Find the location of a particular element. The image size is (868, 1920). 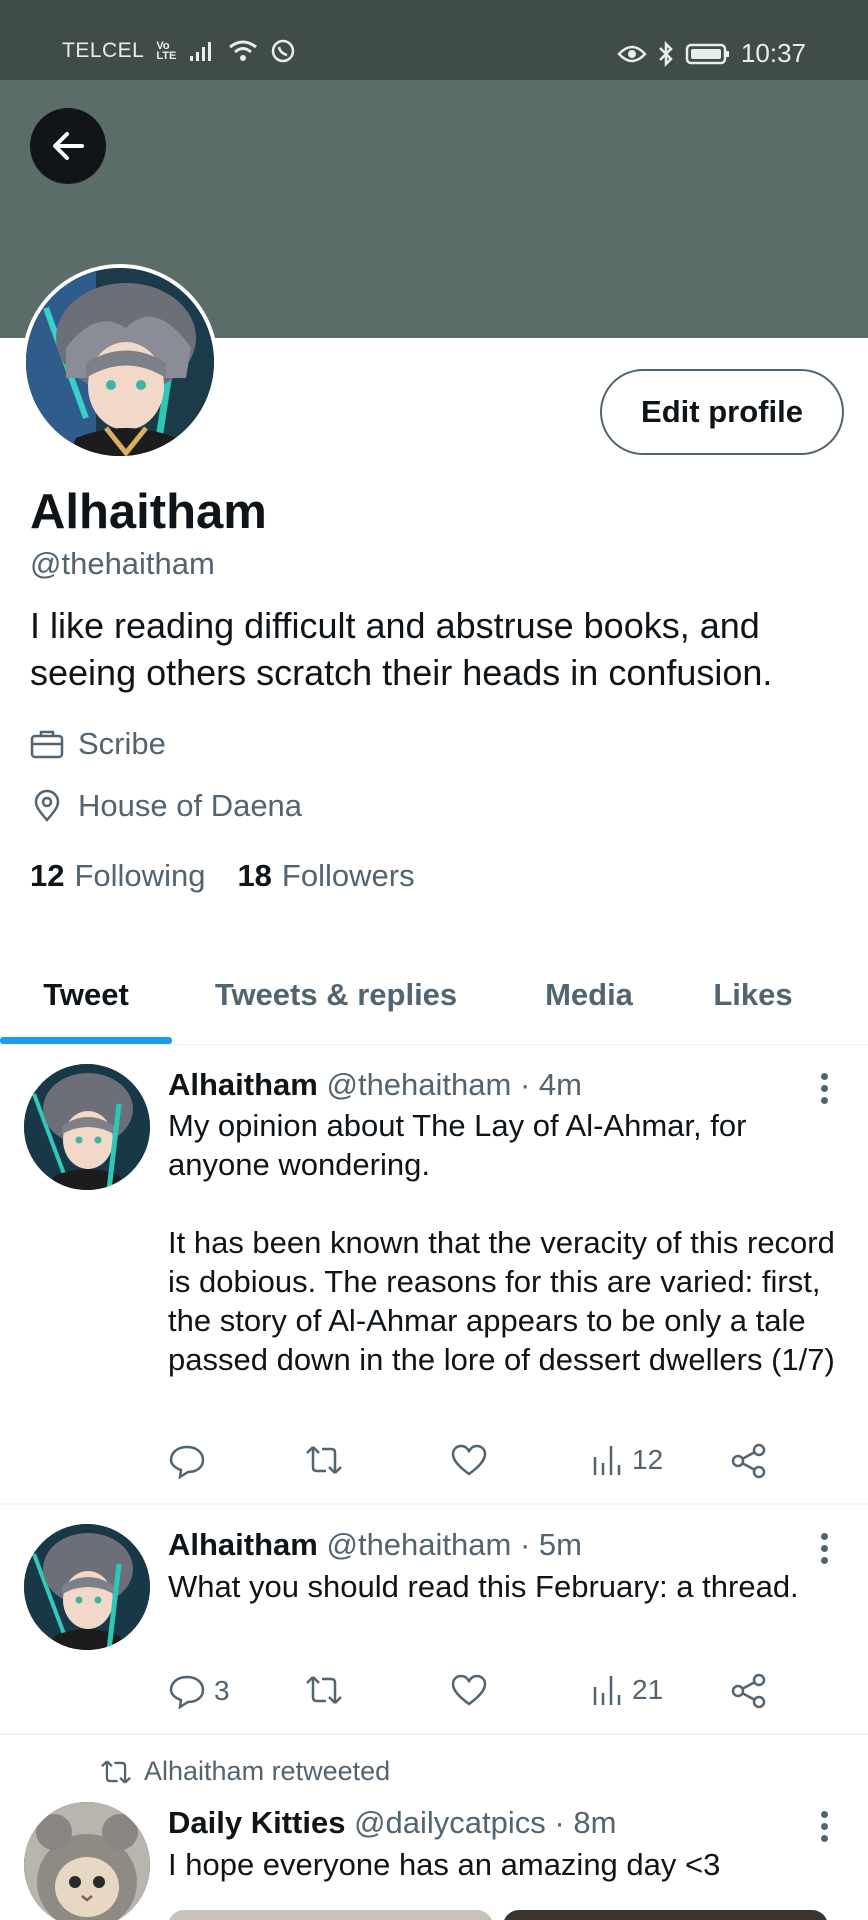

edit-profile-button: Edit profile is located at coordinates (722, 412).